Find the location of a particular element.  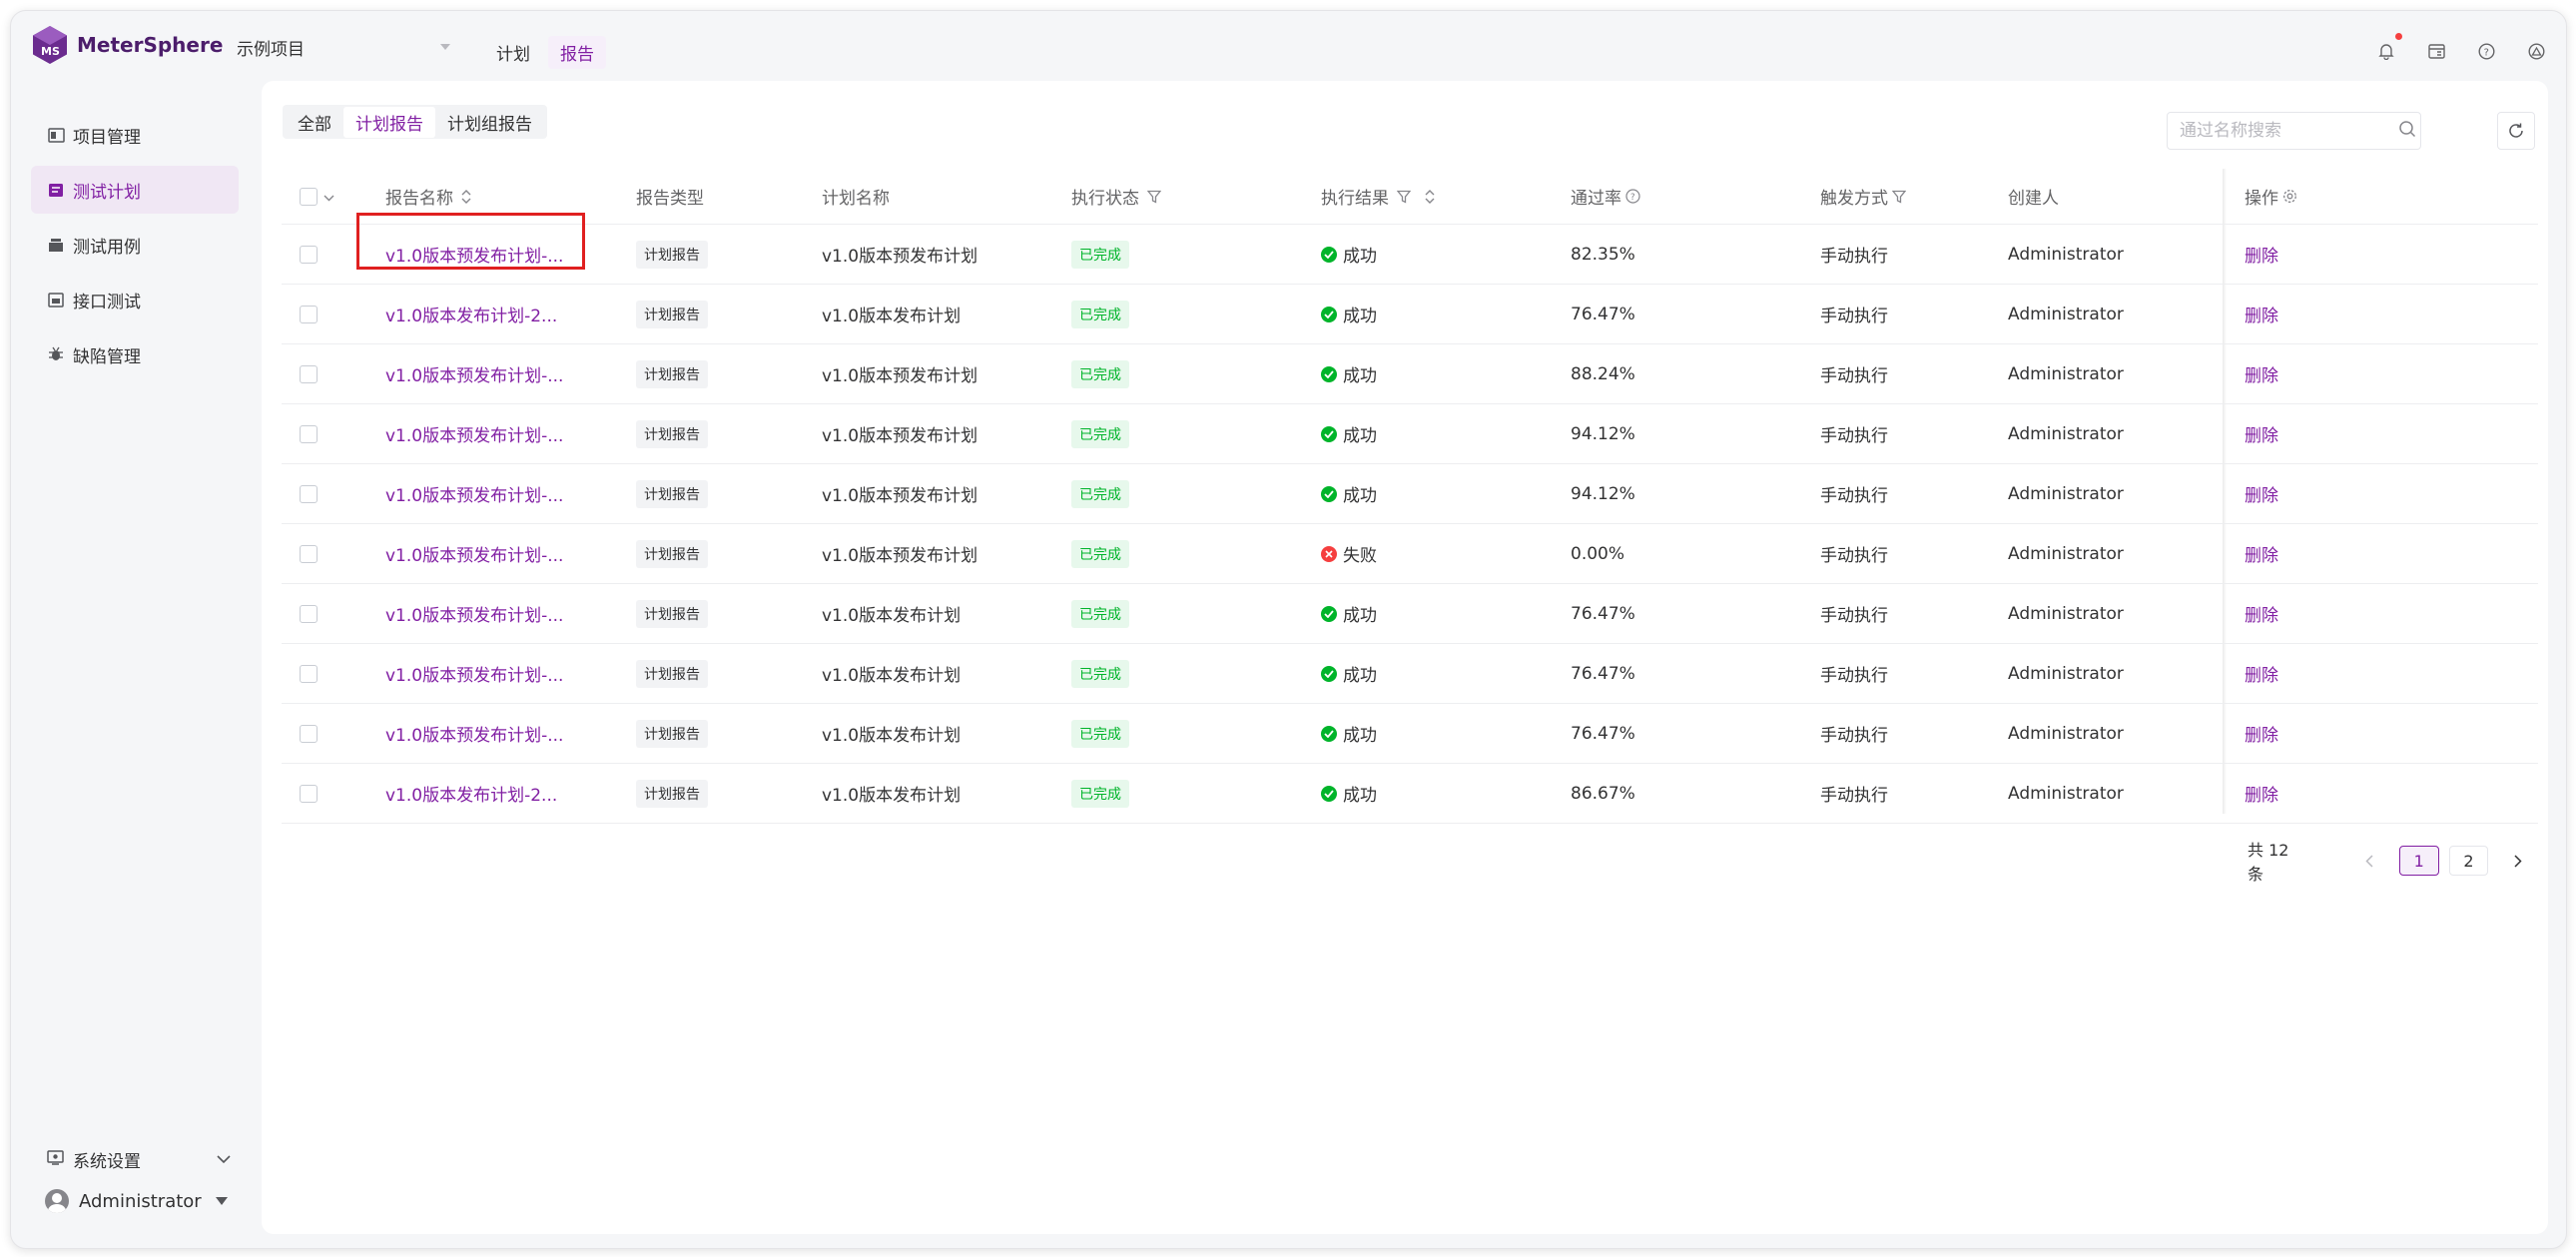

refresh-button is located at coordinates (2516, 131).